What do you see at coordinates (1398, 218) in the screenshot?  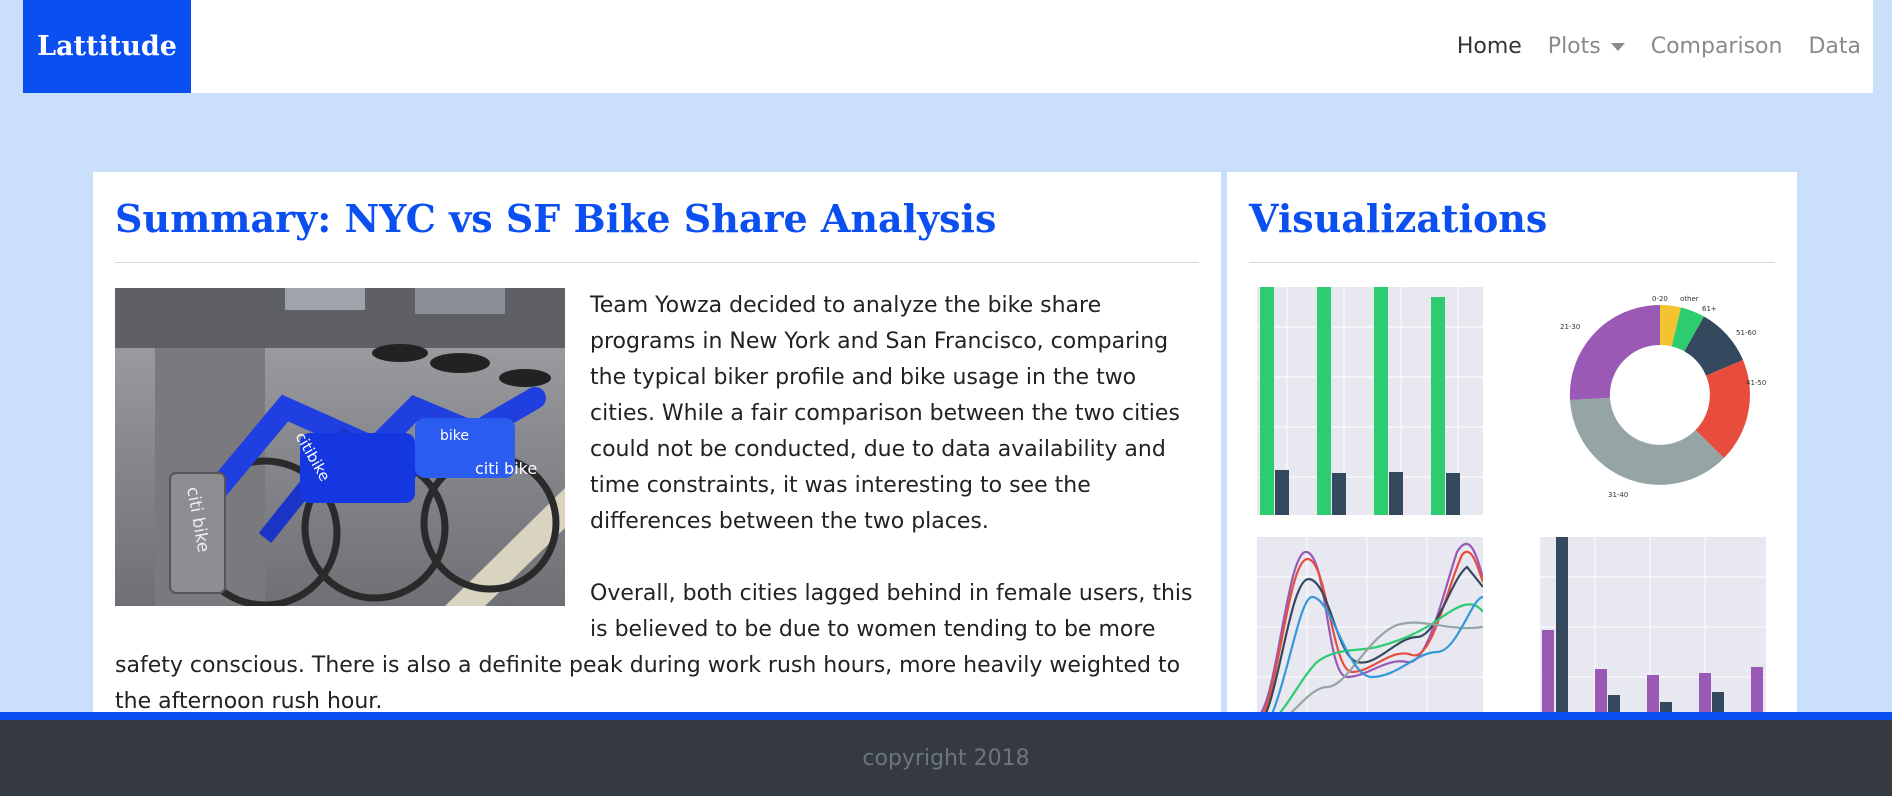 I see `visualizations-title: Visualizations` at bounding box center [1398, 218].